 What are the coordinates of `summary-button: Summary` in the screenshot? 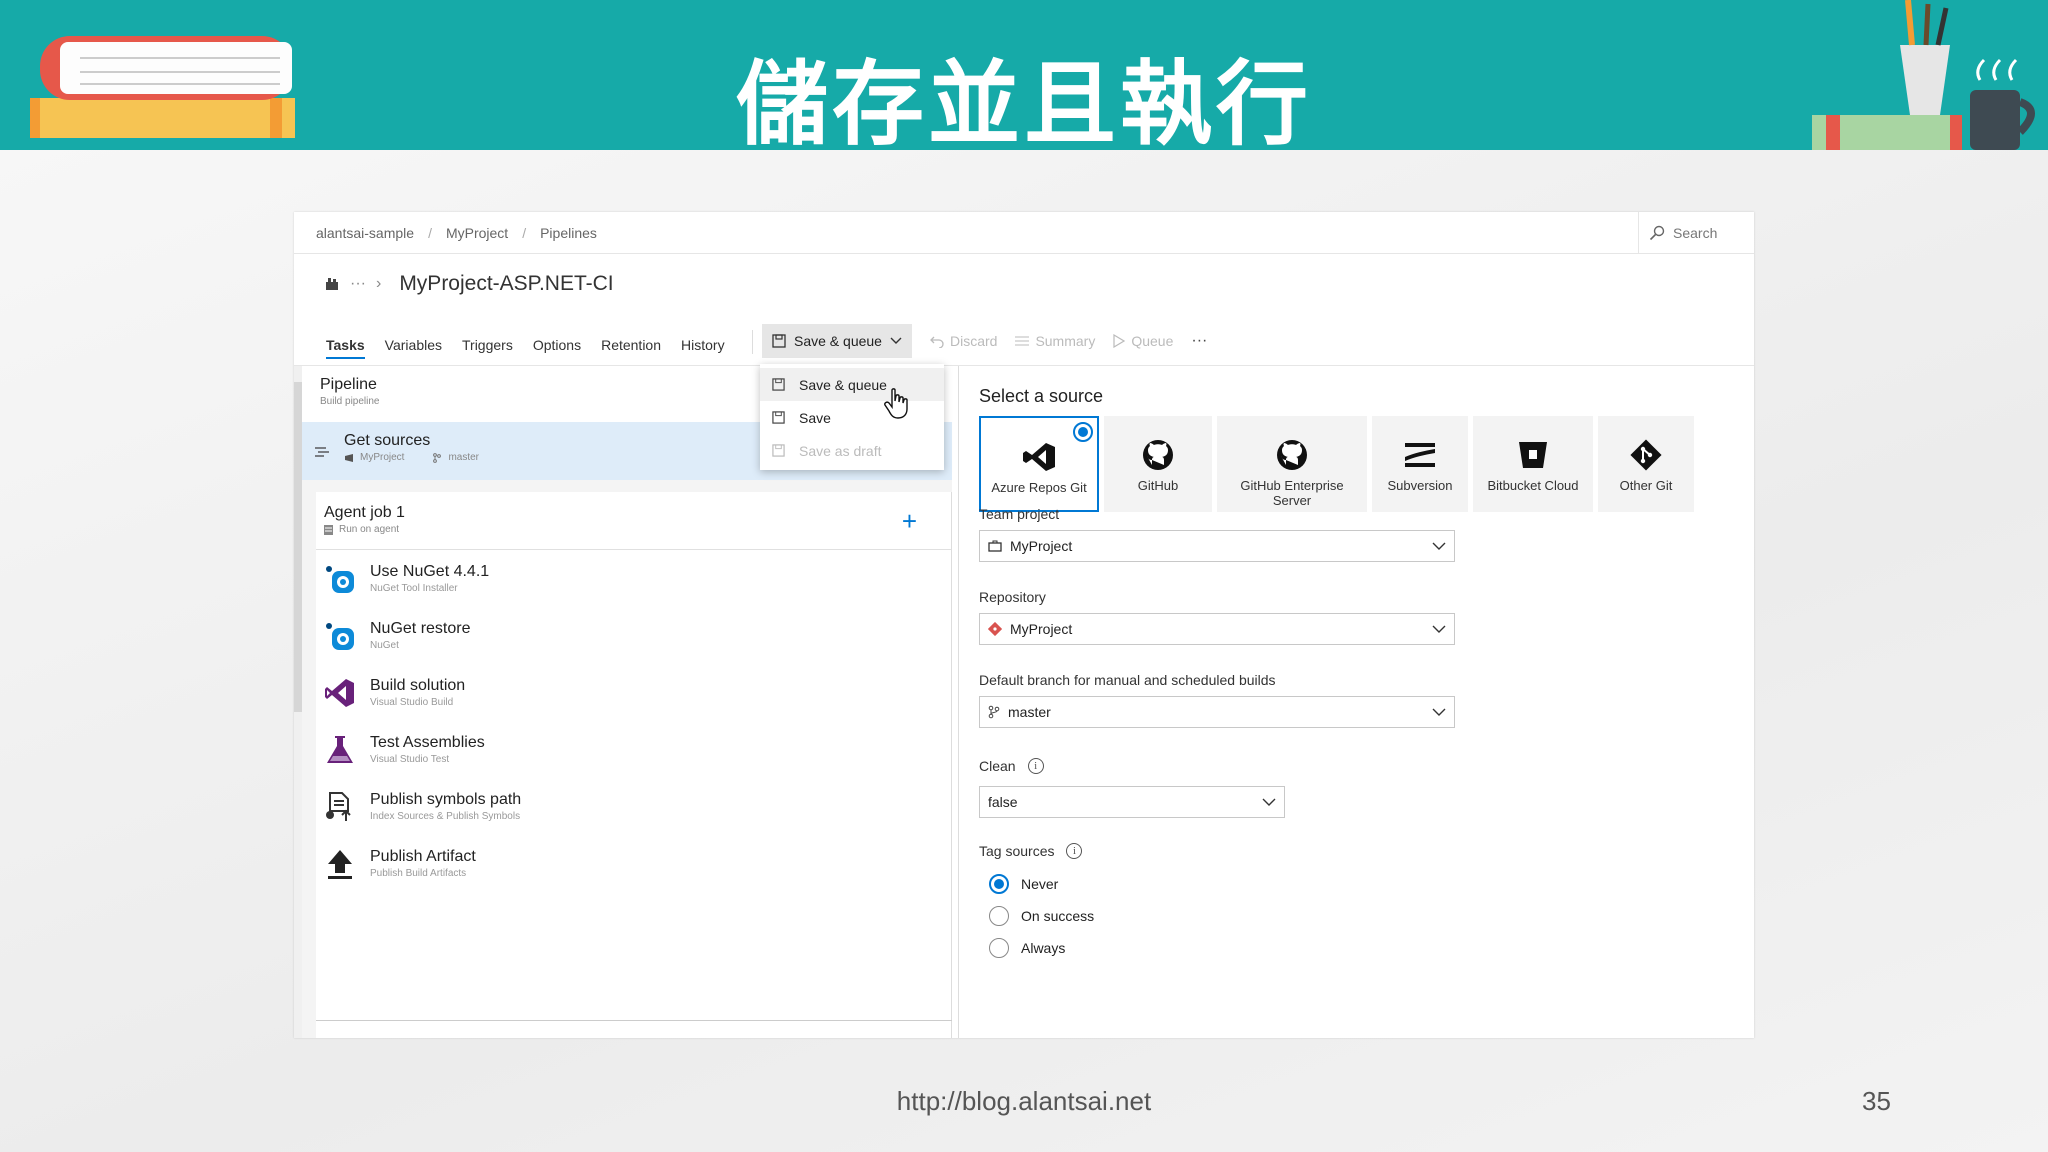 It's located at (1055, 341).